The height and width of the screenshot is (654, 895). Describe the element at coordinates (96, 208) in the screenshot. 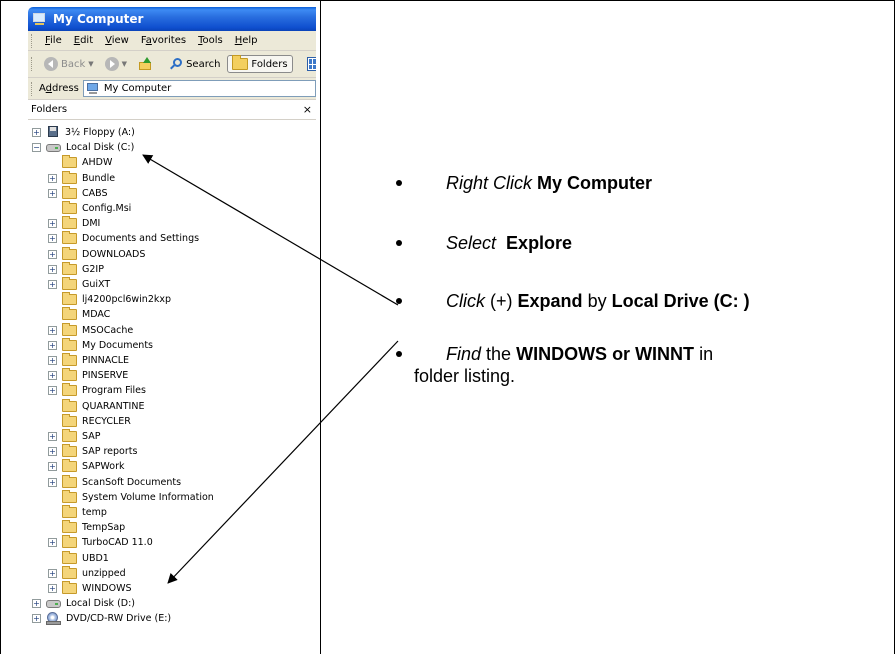

I see `tree-item: Config.Msi` at that location.